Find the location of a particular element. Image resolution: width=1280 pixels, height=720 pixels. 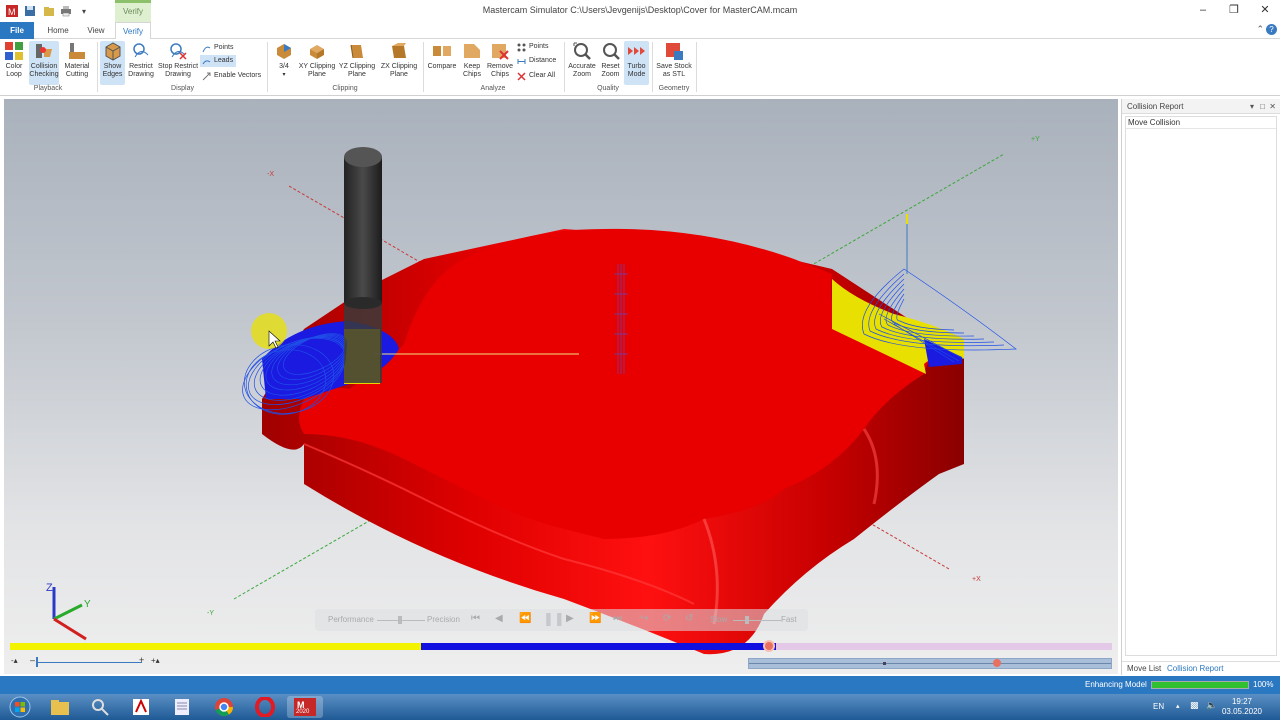

color-loop-button: Color Loop is located at coordinates (14, 60).